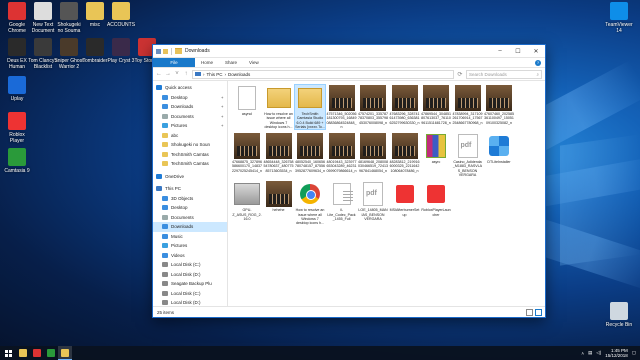 The image size is (640, 360). Describe the element at coordinates (17, 89) in the screenshot. I see `desktop-icon-uplay: Uplay` at that location.